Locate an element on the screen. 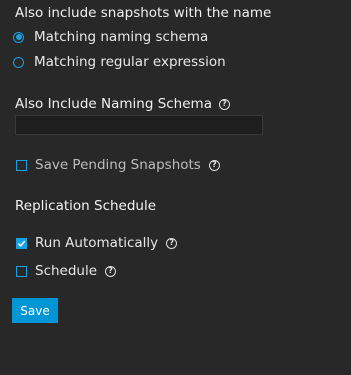  naming-schema-input is located at coordinates (139, 125).